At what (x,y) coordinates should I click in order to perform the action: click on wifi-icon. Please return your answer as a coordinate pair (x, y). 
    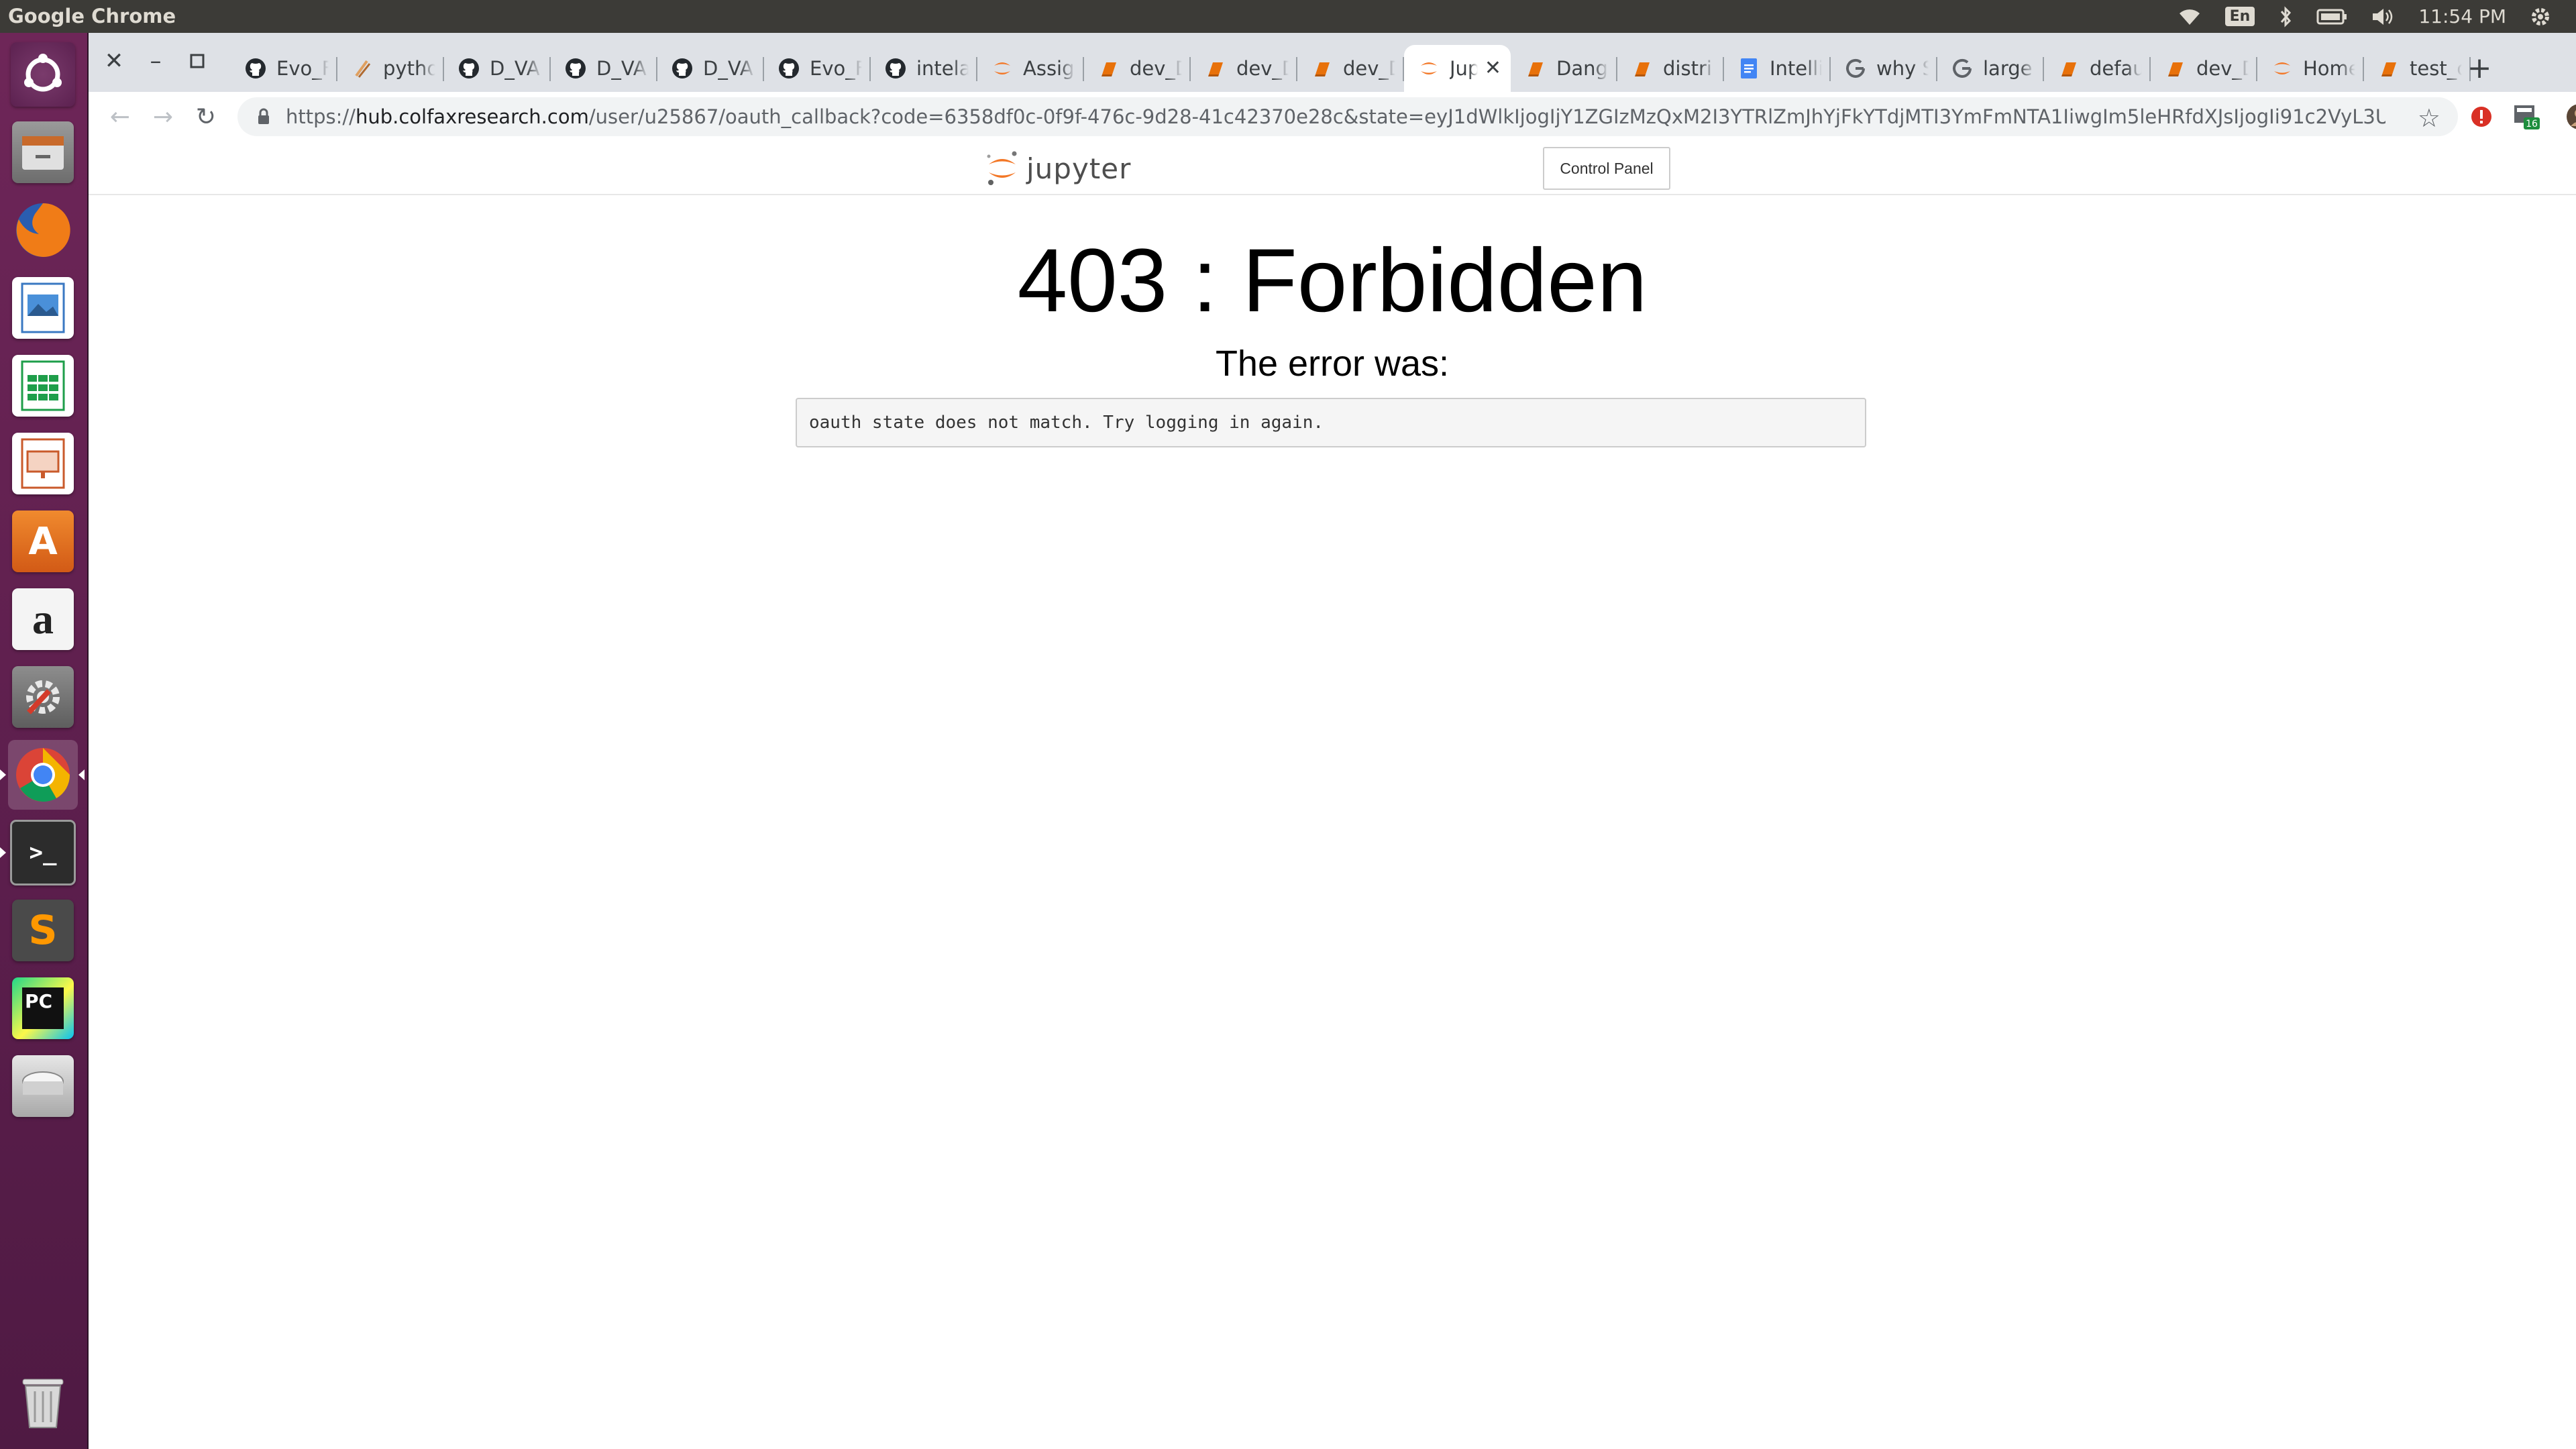
    Looking at the image, I should click on (2189, 16).